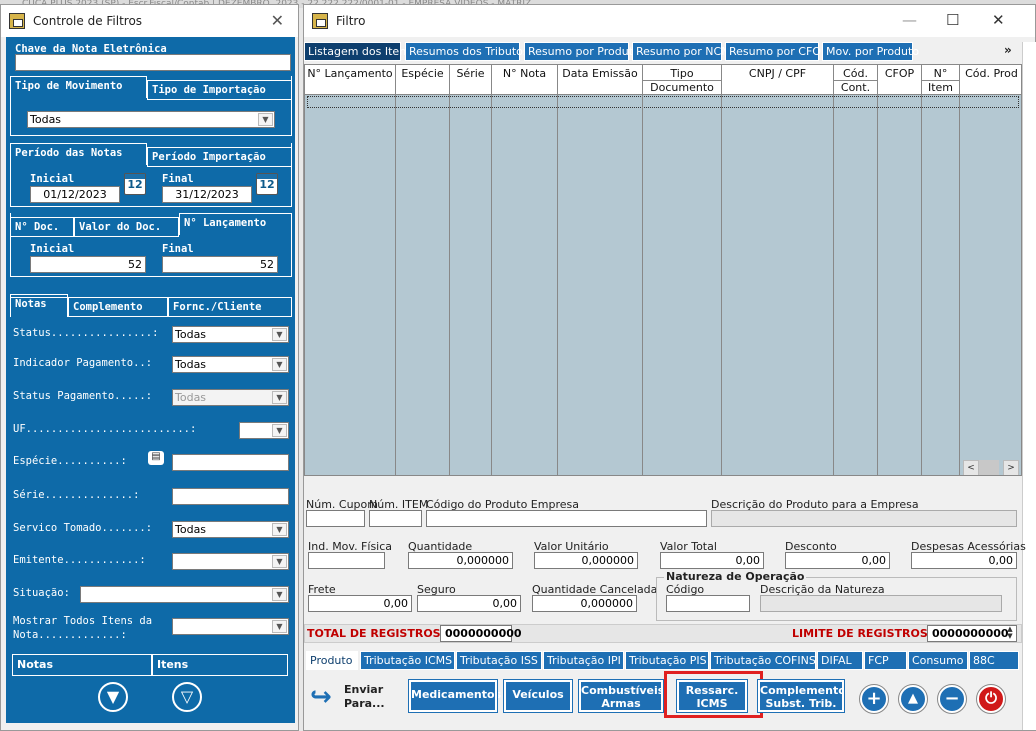 This screenshot has width=1036, height=731. What do you see at coordinates (469, 603) in the screenshot?
I see `seguro-input: 0,00` at bounding box center [469, 603].